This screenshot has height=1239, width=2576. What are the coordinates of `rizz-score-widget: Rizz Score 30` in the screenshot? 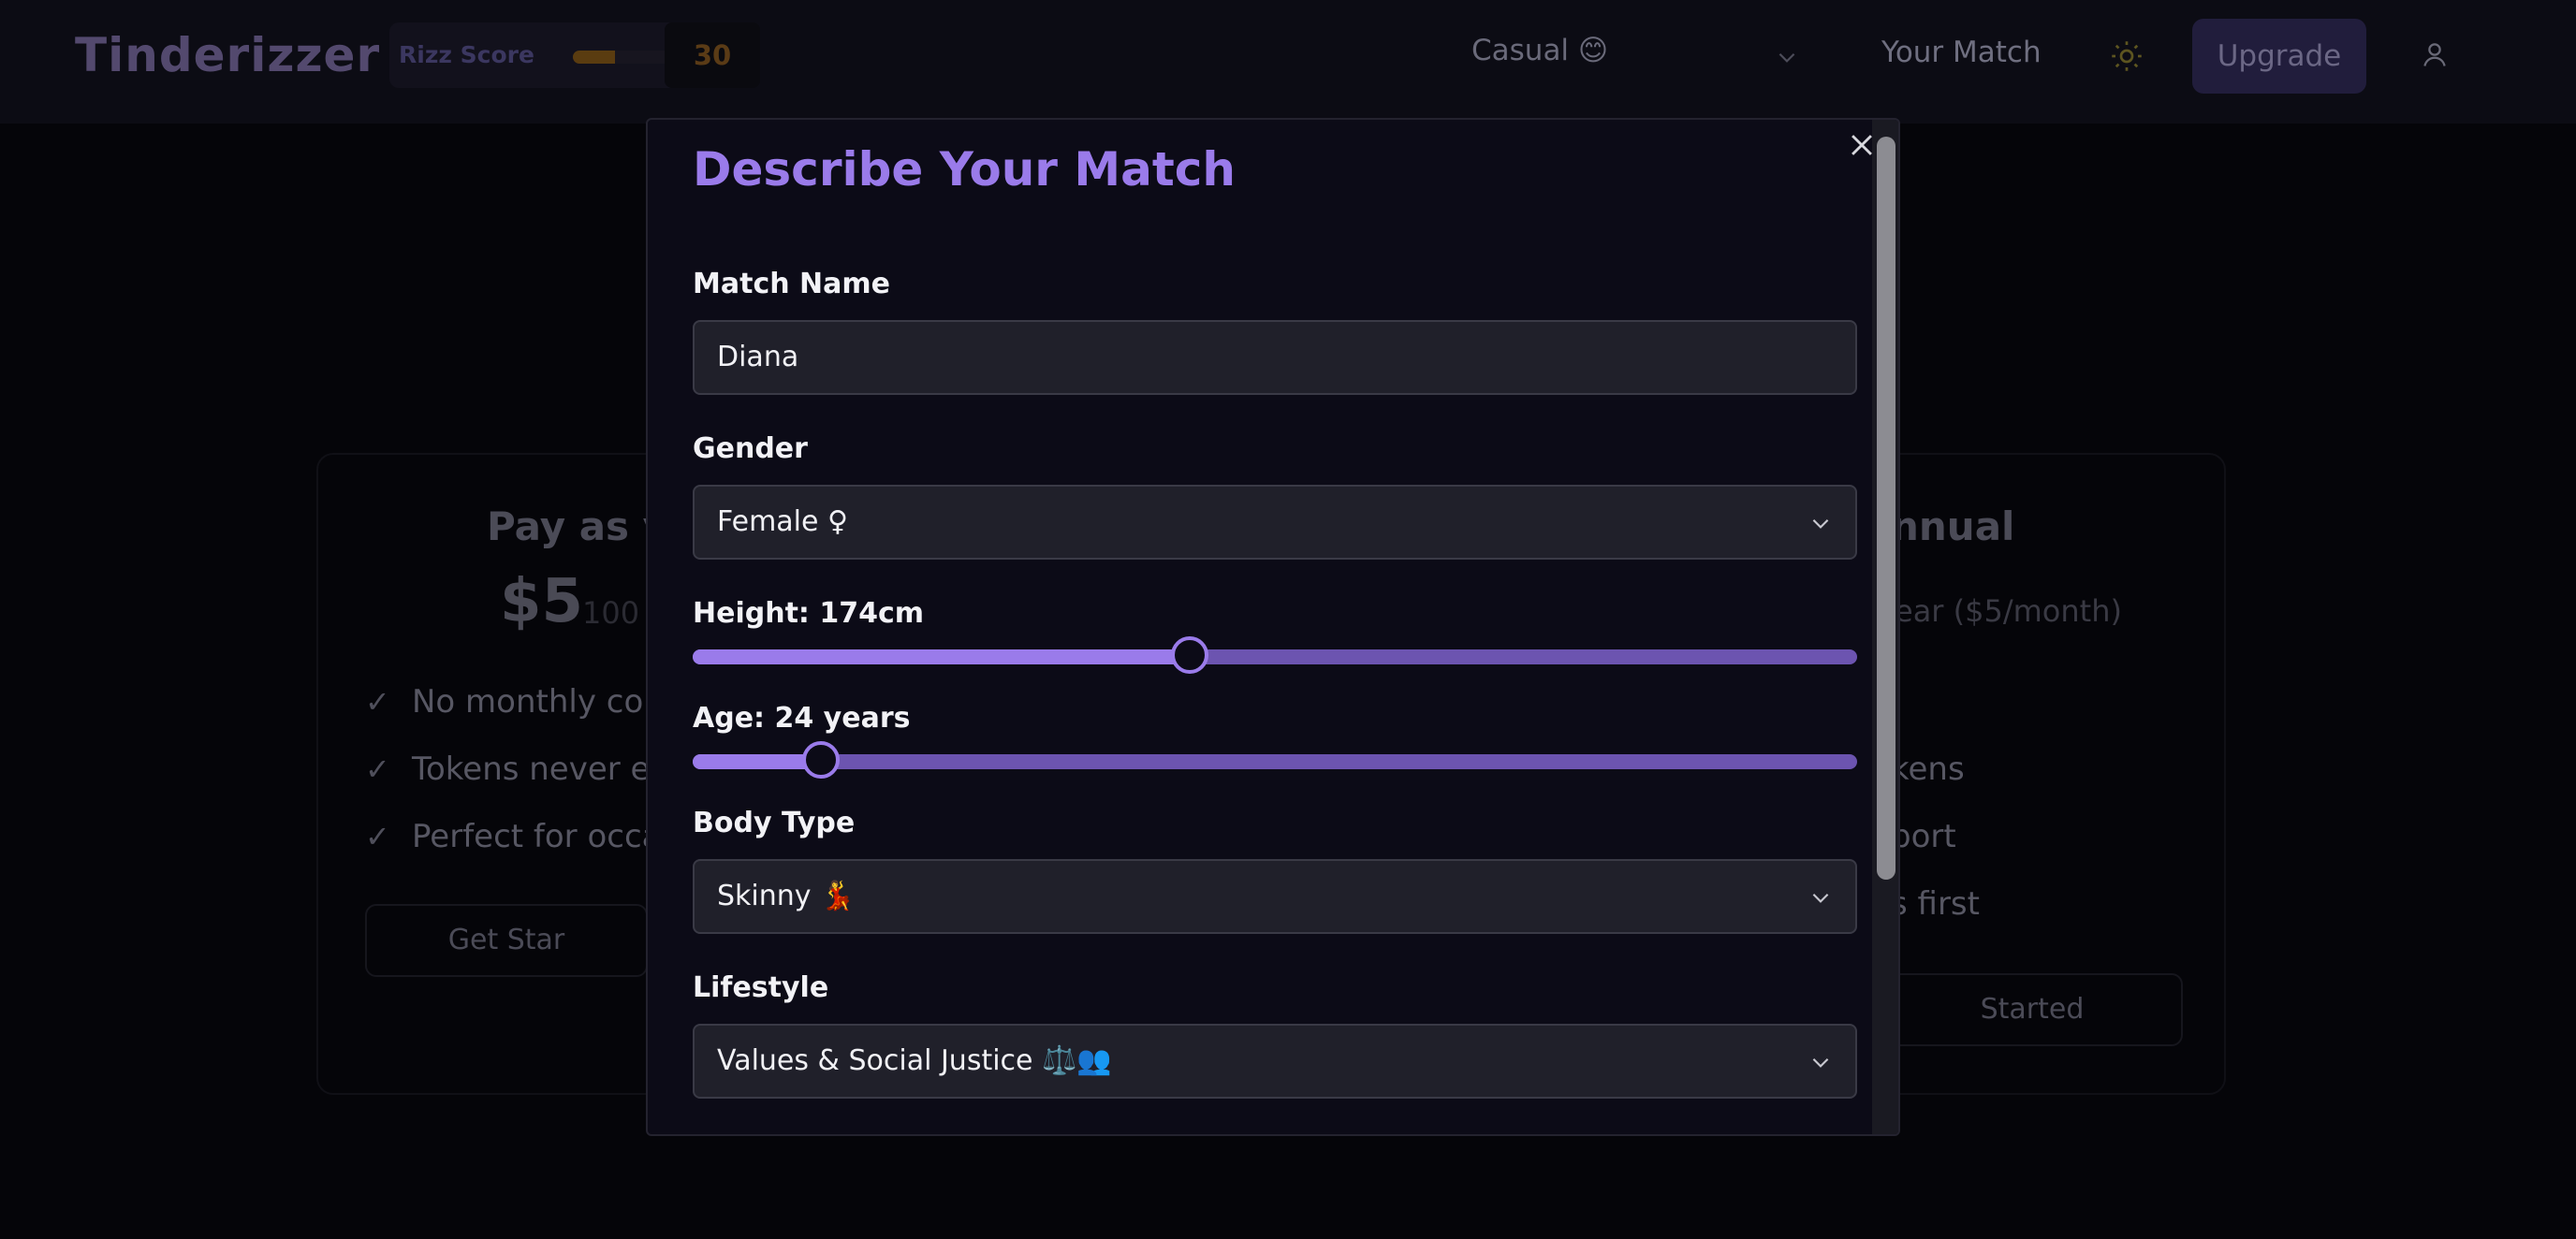 It's located at (574, 55).